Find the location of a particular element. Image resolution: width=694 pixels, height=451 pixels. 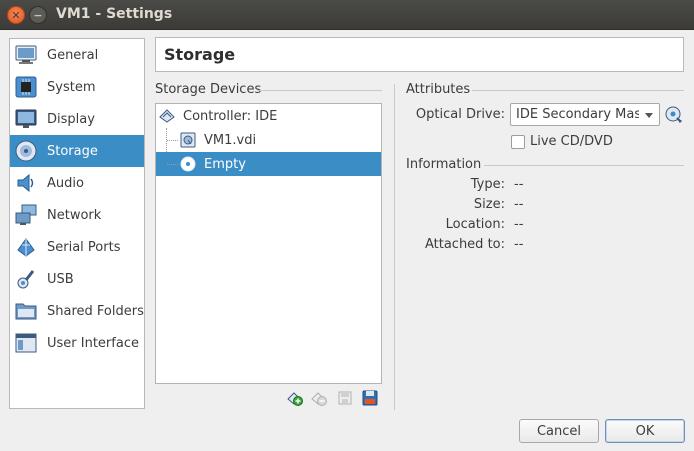

add-controller-button is located at coordinates (295, 398).